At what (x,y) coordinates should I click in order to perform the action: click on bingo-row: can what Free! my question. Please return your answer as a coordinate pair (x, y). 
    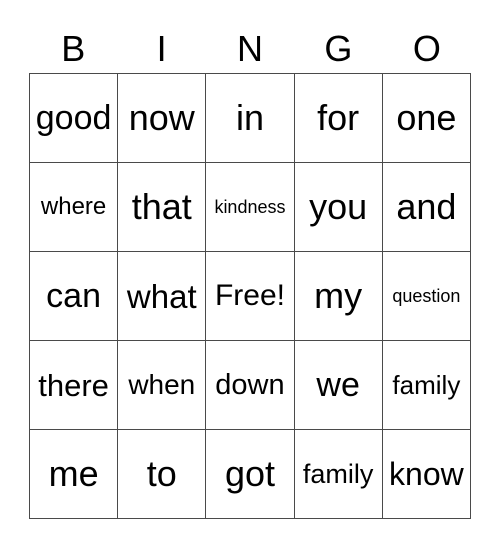
    Looking at the image, I should click on (250, 296).